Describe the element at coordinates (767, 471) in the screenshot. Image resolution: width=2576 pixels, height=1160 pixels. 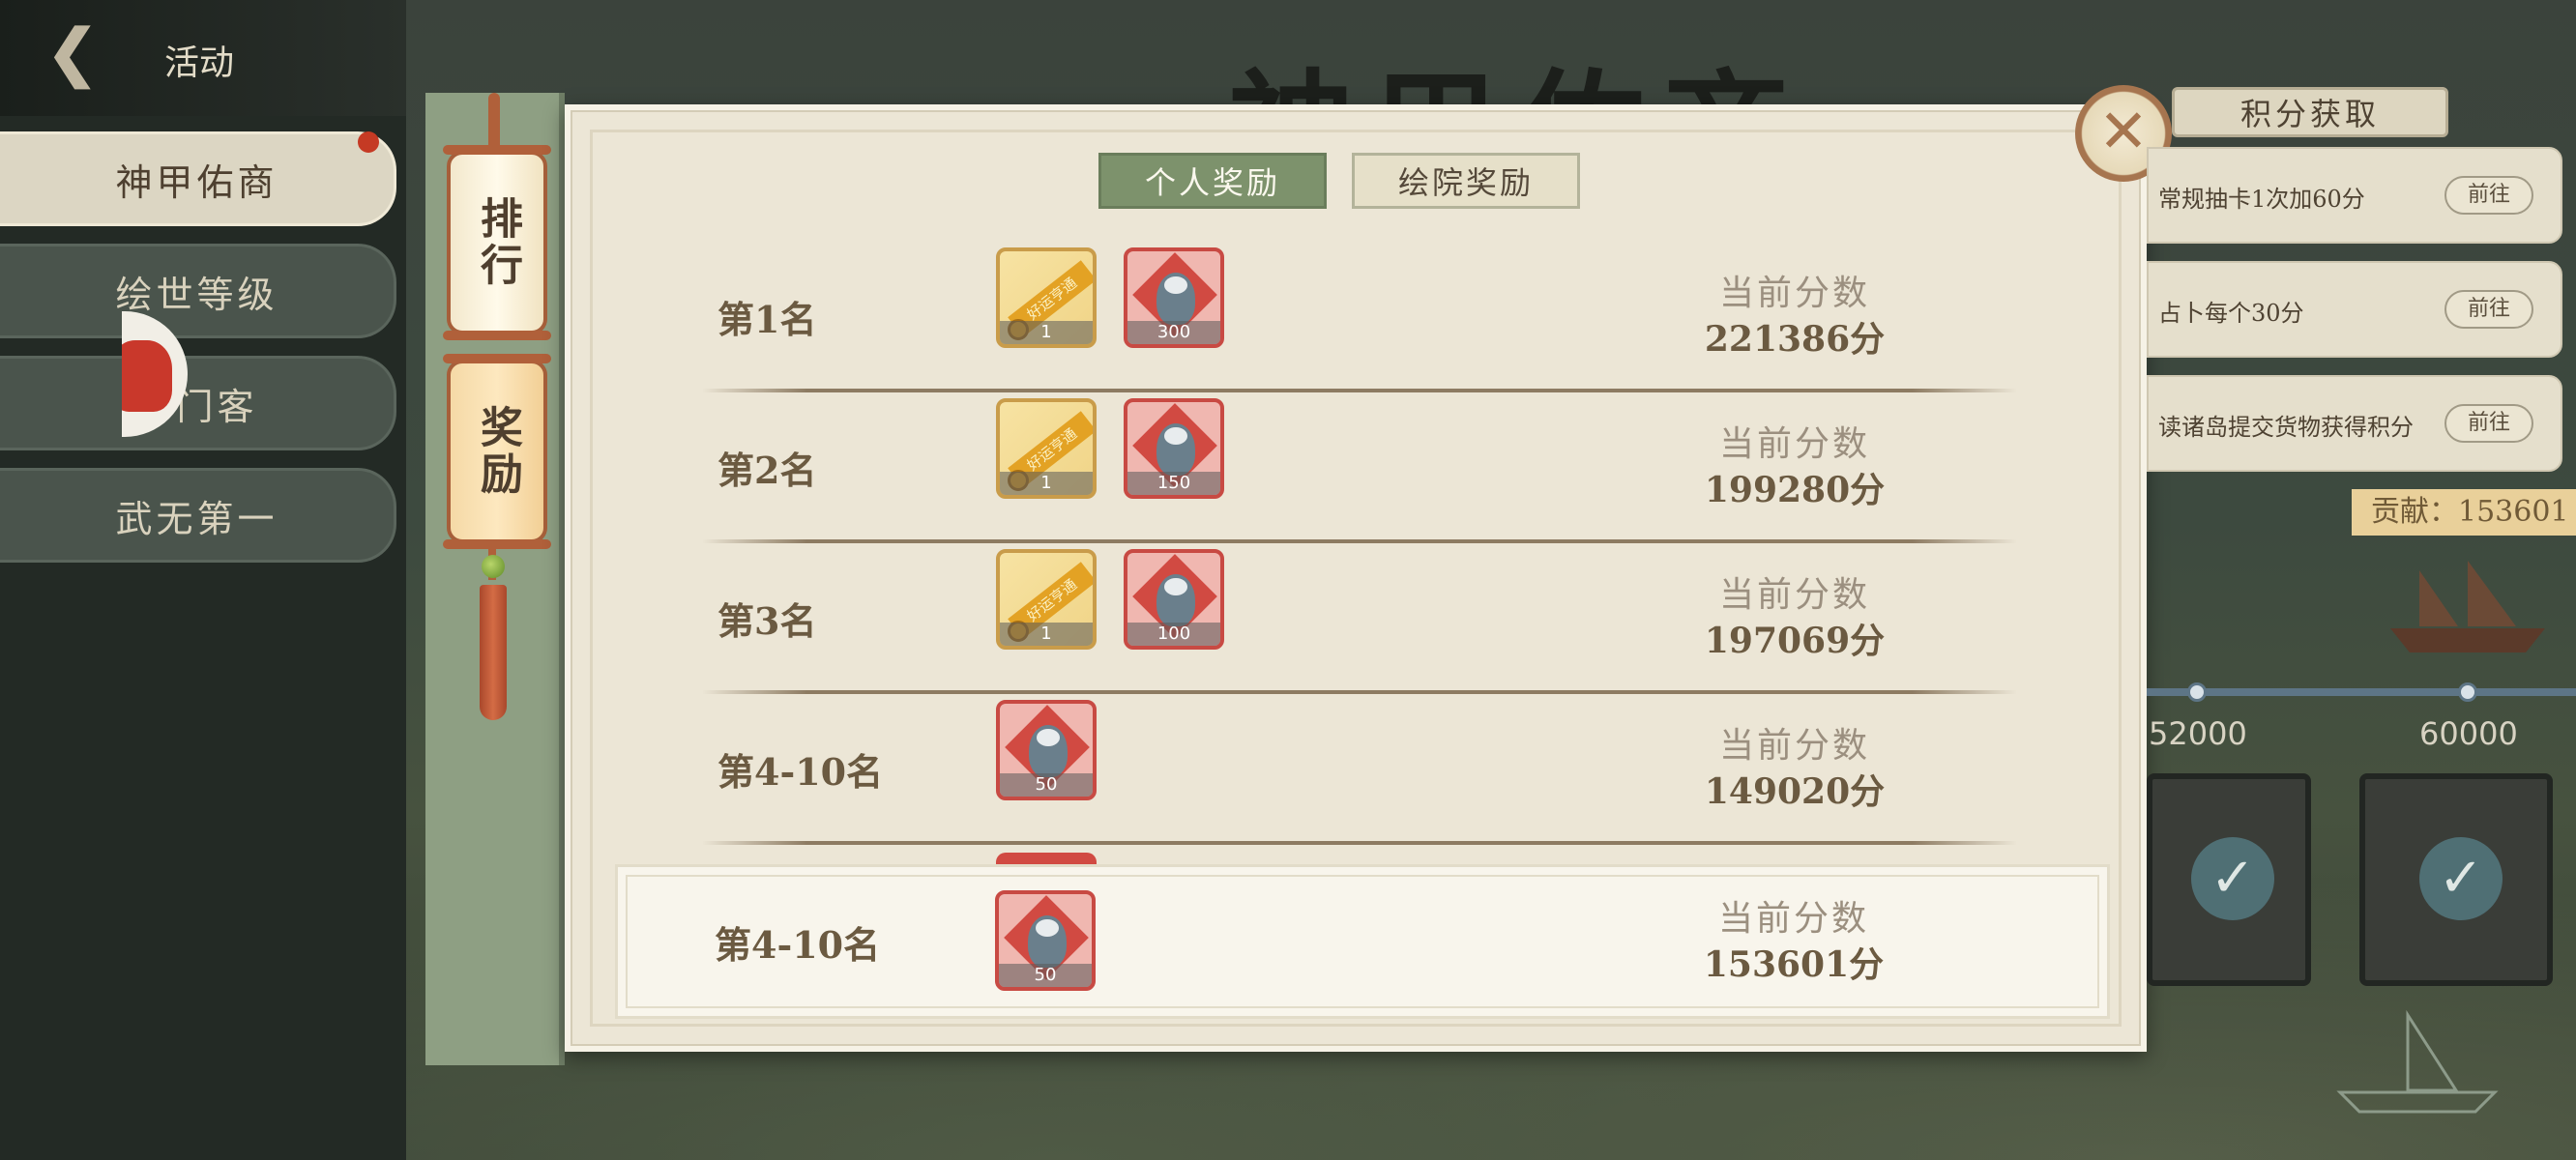
I see `rank-label: 第2名` at that location.